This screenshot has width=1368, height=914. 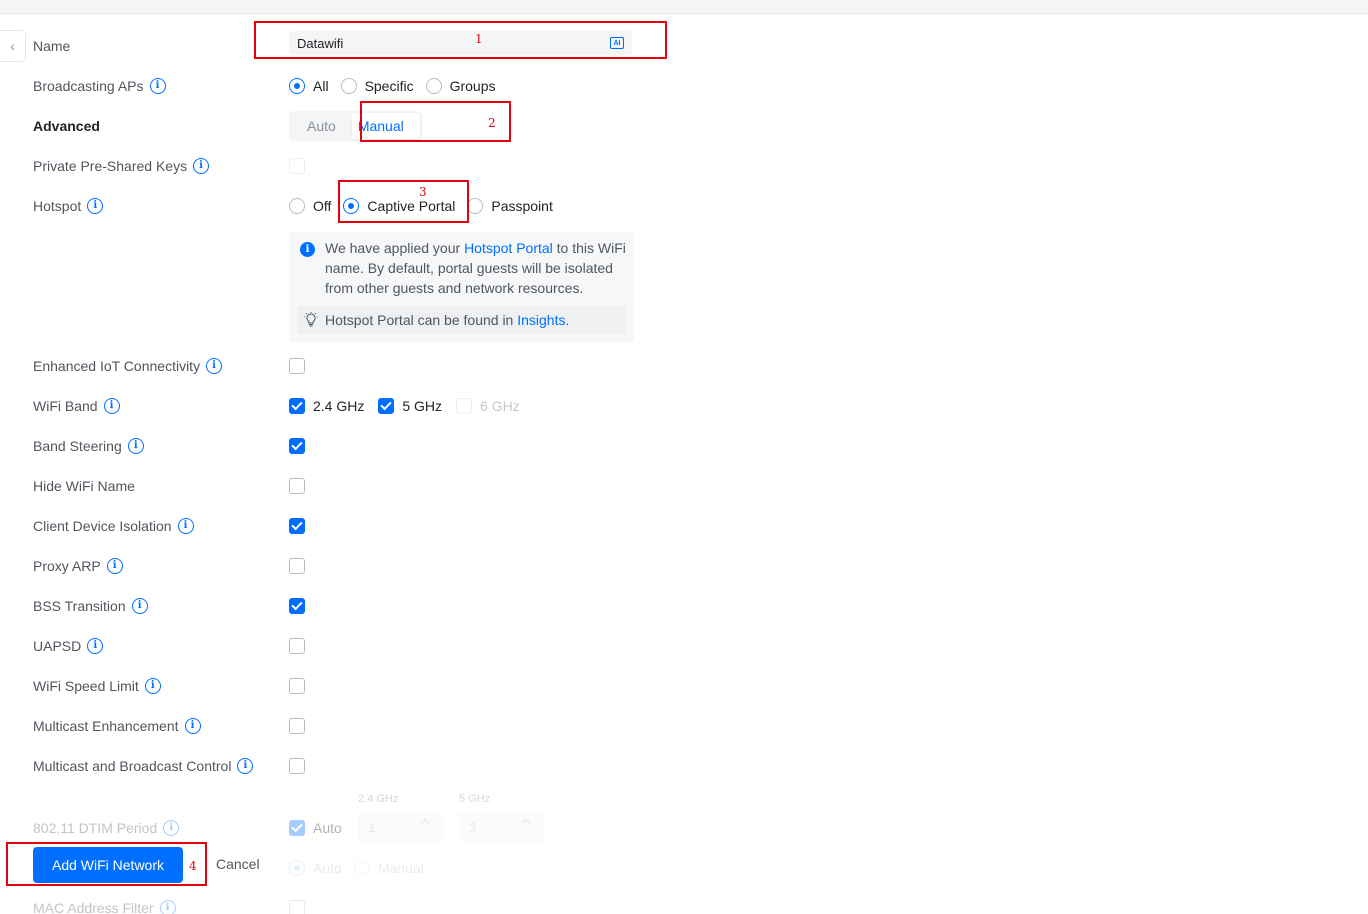 I want to click on insights-tip: Hotspot Portal can be found in Insights., so click(x=461, y=320).